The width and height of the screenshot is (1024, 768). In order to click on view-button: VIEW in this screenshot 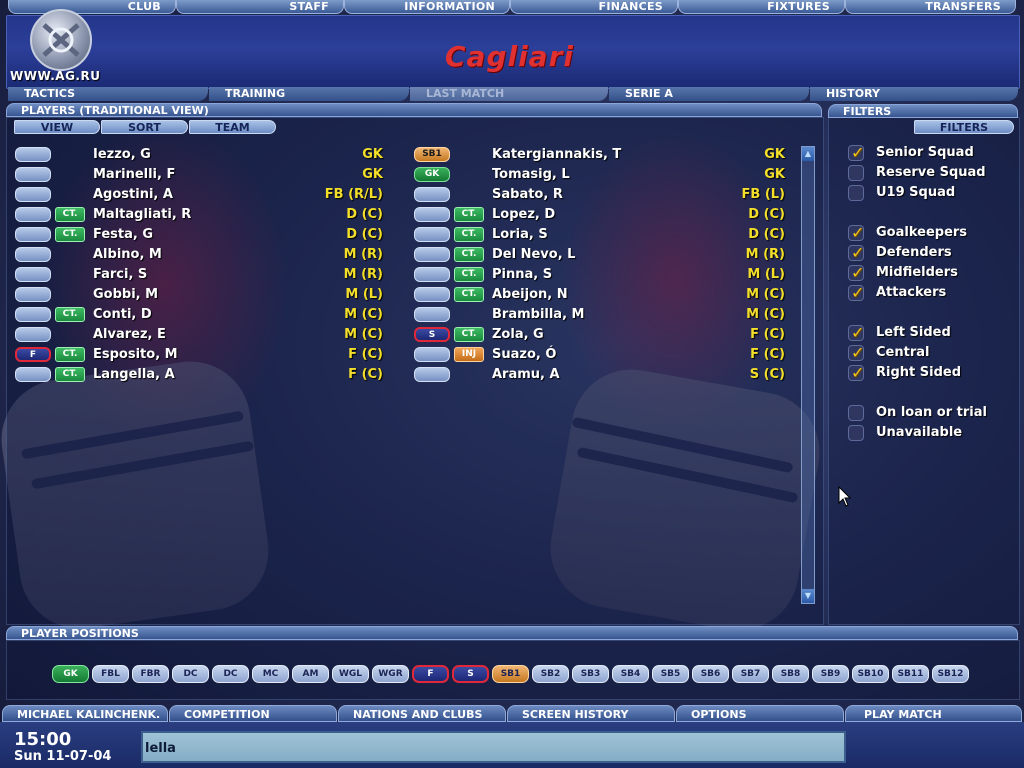, I will do `click(57, 127)`.